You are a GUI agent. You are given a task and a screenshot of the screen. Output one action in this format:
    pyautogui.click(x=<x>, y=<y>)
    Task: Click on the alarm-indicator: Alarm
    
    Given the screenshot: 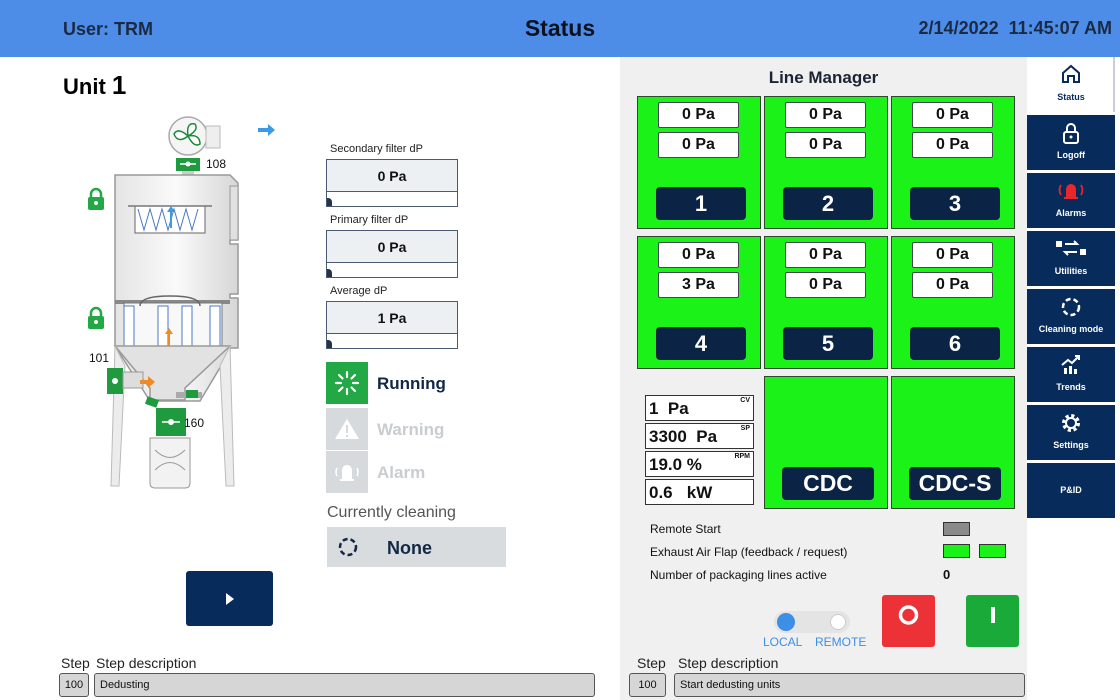 What is the action you would take?
    pyautogui.click(x=436, y=472)
    